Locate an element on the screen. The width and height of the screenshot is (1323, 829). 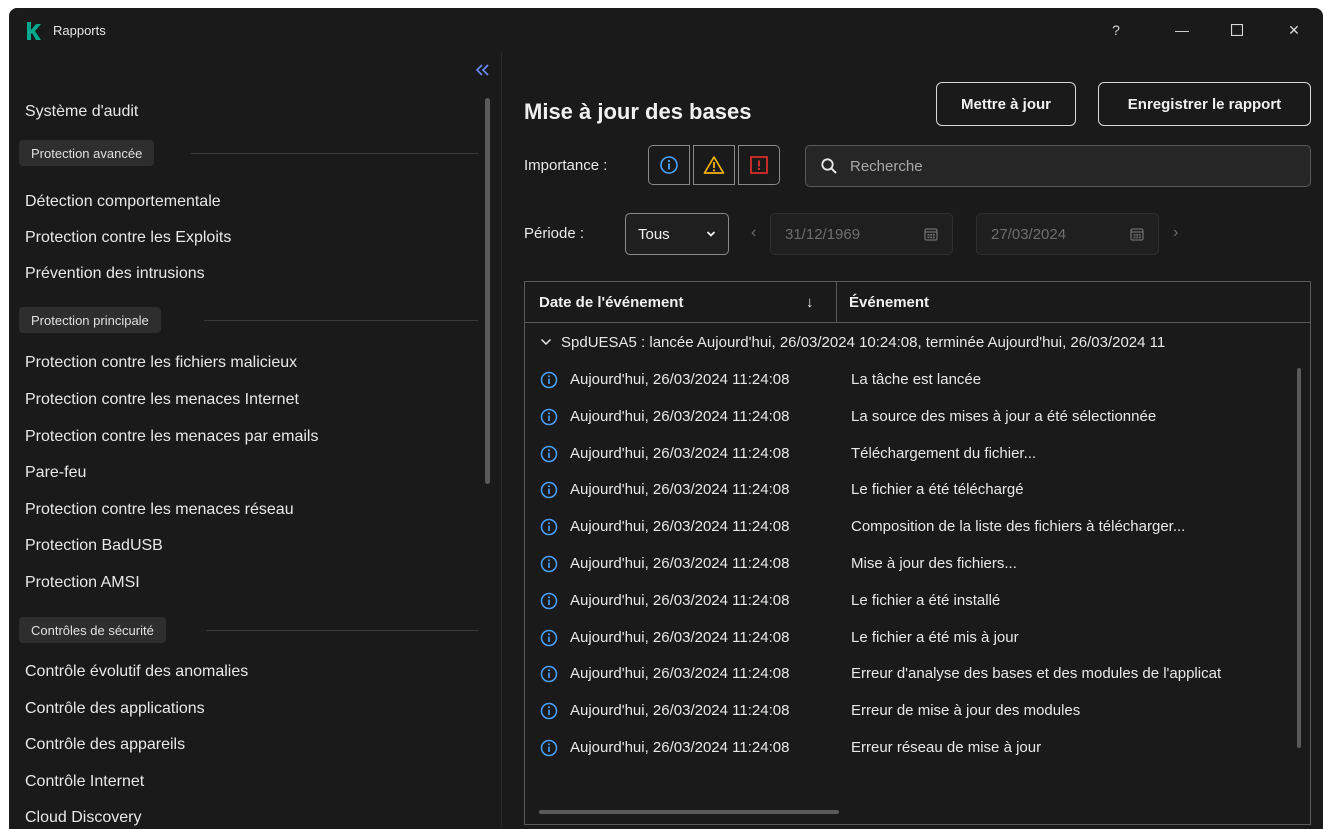
help-button: ? is located at coordinates (1116, 30).